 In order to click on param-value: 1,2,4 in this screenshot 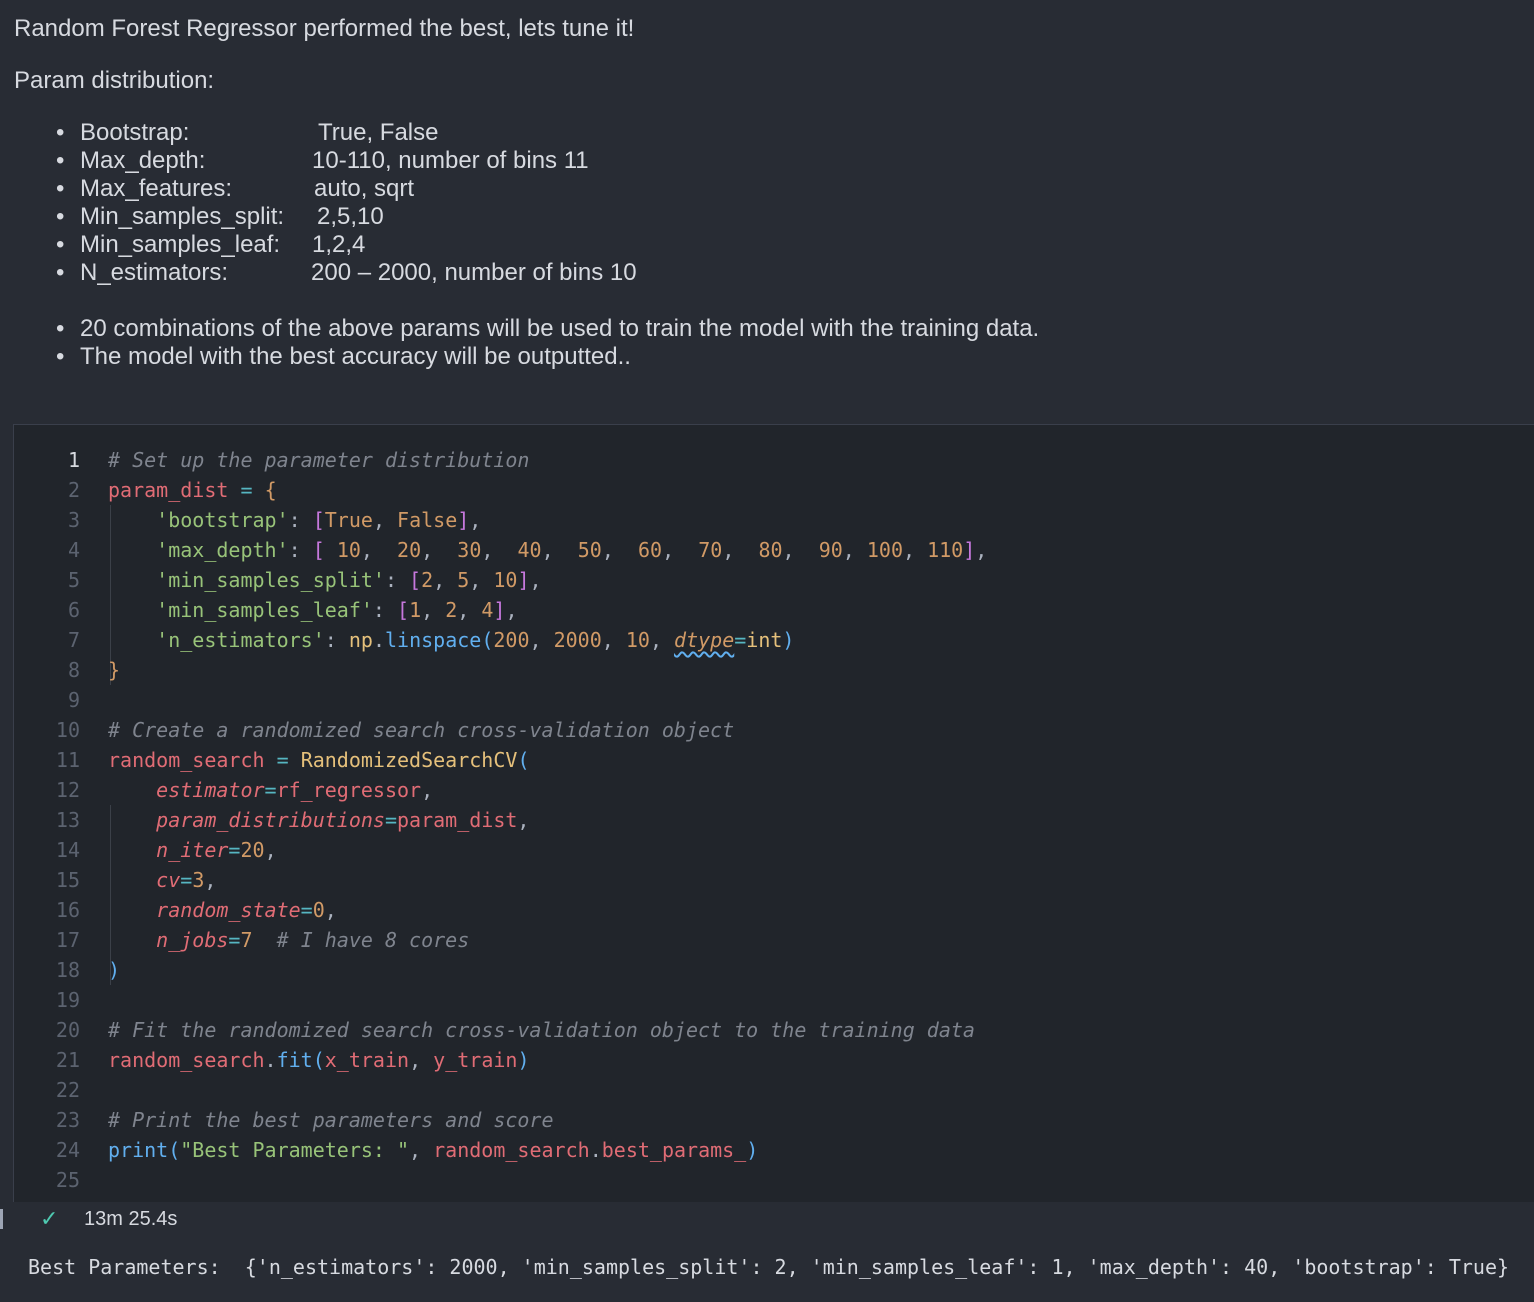, I will do `click(339, 244)`.